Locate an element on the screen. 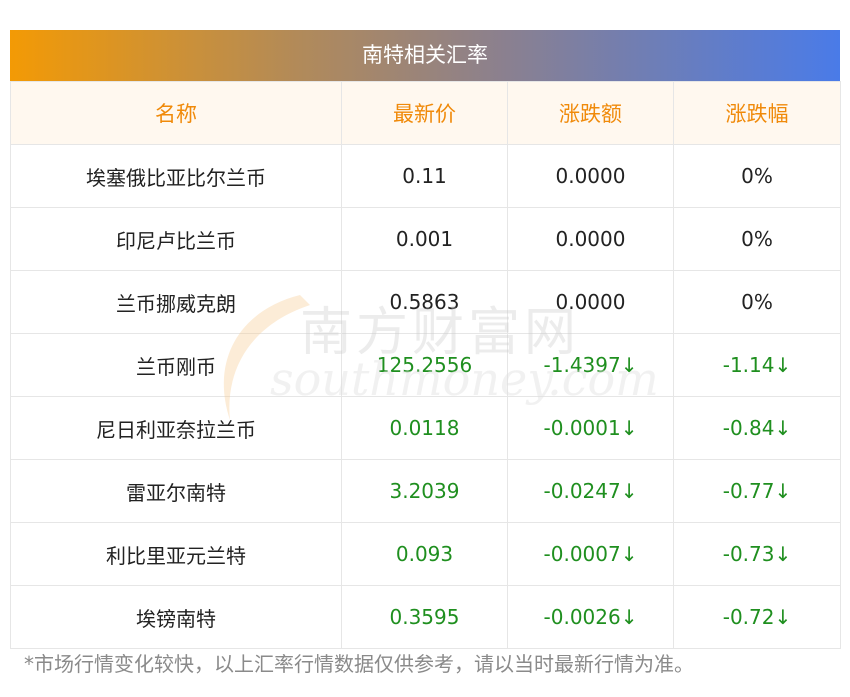 Image resolution: width=850 pixels, height=697 pixels. cell-name: 雷亚尔南特 is located at coordinates (176, 491).